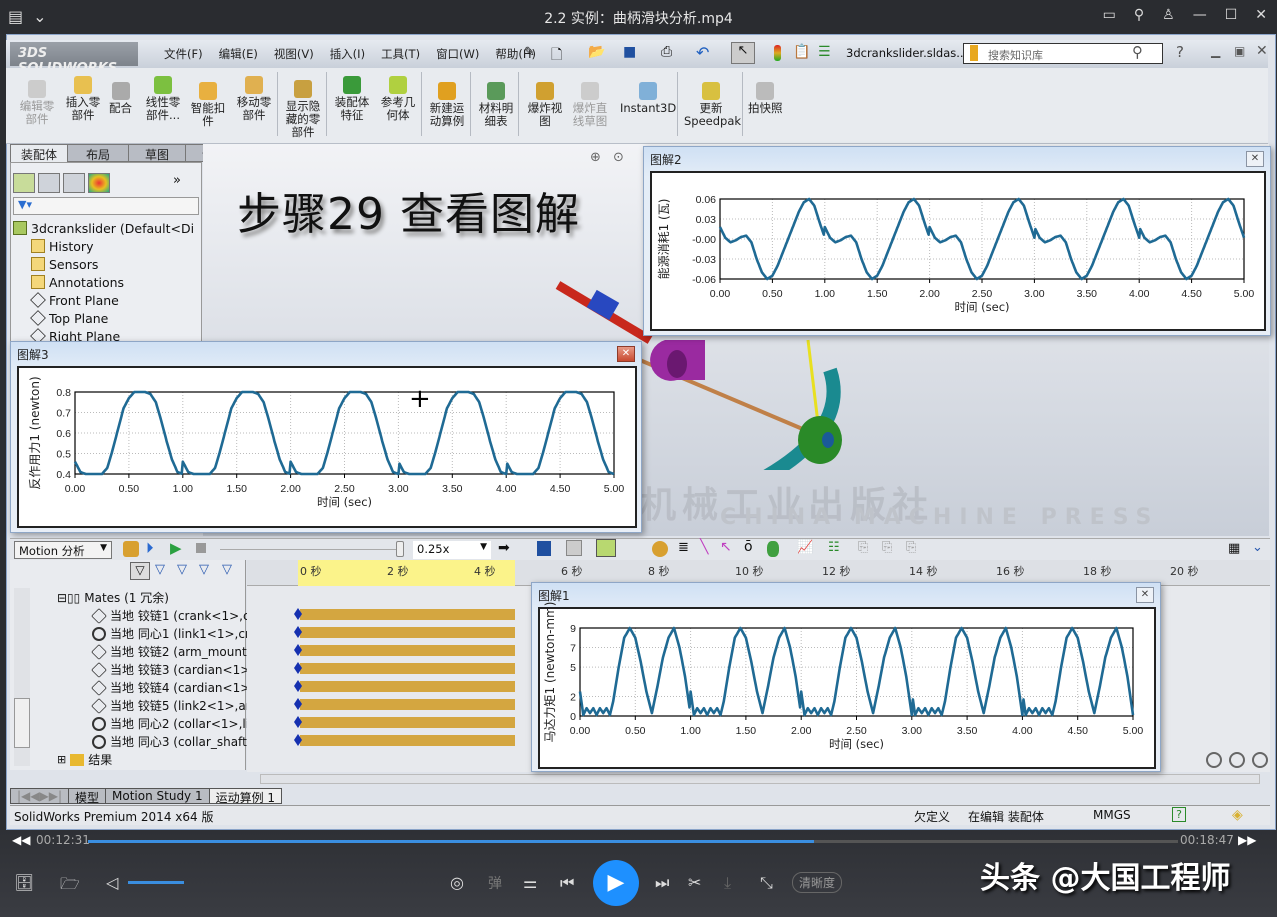  What do you see at coordinates (106, 228) in the screenshot?
I see `tree-root: 3dcrankslider (Default<Di` at bounding box center [106, 228].